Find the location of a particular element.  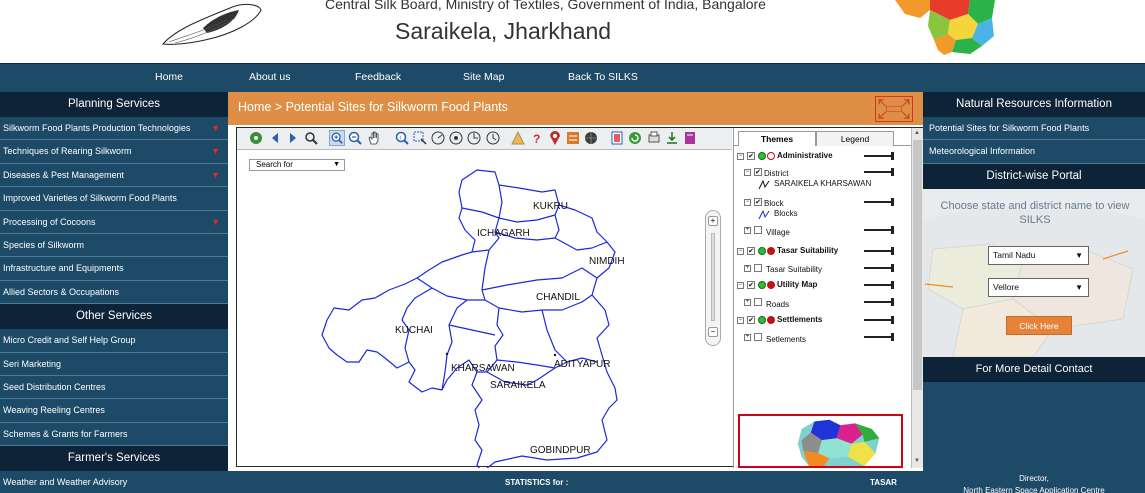

tab-themes: Themes is located at coordinates (777, 138).